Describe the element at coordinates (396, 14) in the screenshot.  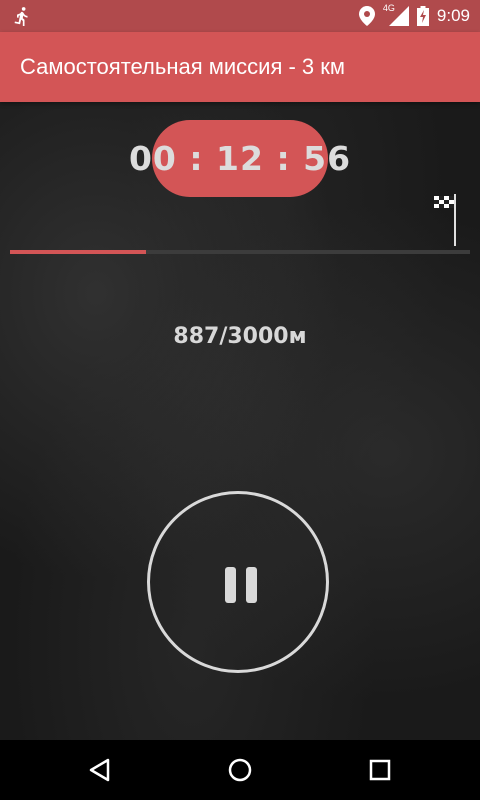
I see `signal-icon: 4G` at that location.